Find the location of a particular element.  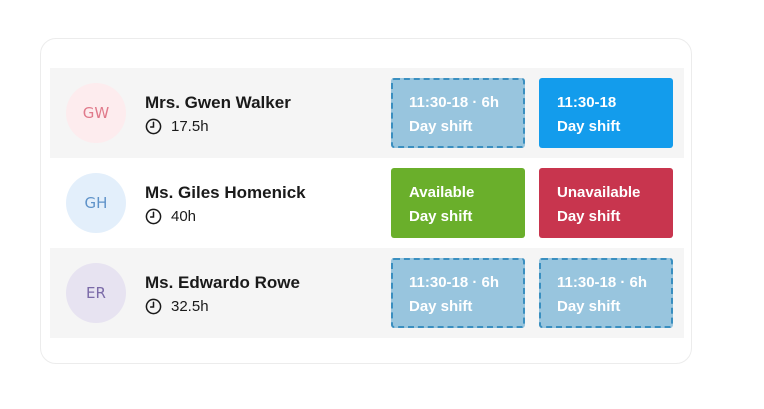

hours-value: 32.5h is located at coordinates (190, 306).